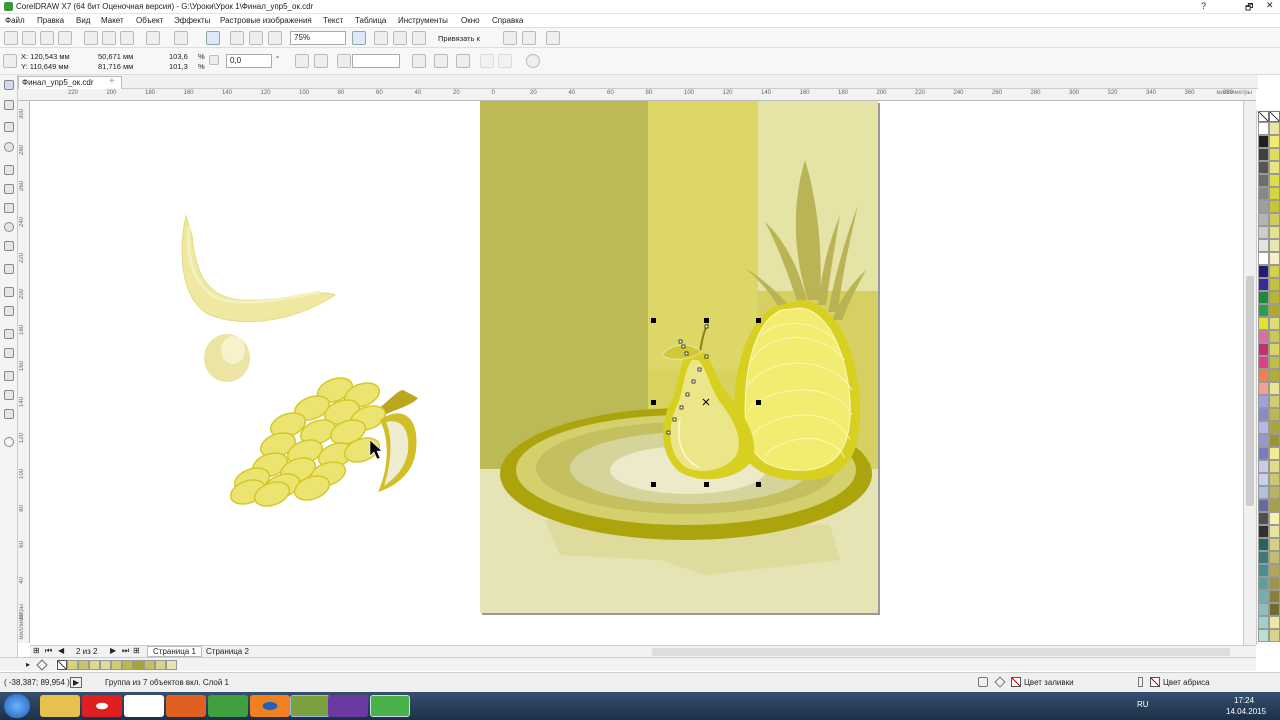  Describe the element at coordinates (91, 38) in the screenshot. I see `cut-icon` at that location.